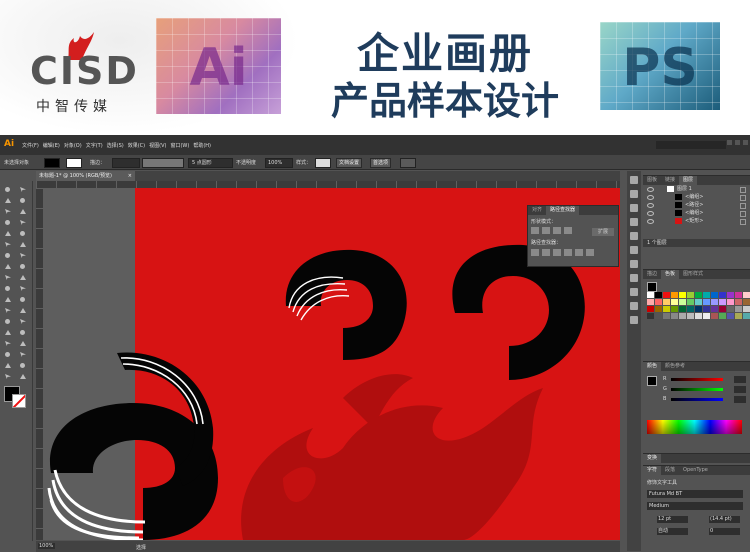 The image size is (750, 552). I want to click on arrange-documents-icon, so click(408, 163).